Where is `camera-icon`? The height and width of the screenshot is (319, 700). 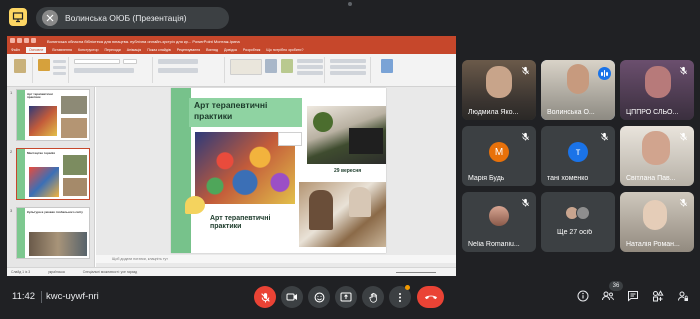 camera-icon is located at coordinates (291, 297).